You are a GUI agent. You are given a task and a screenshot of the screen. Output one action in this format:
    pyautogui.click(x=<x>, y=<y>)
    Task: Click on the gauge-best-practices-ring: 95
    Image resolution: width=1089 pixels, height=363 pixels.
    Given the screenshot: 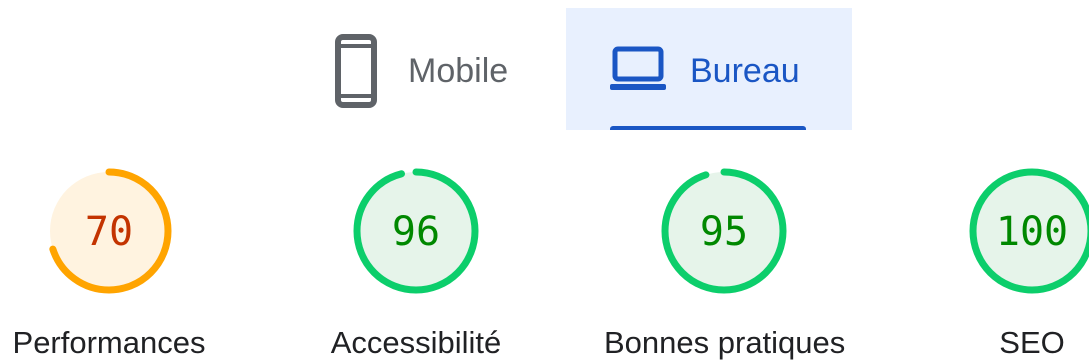 What is the action you would take?
    pyautogui.click(x=724, y=231)
    